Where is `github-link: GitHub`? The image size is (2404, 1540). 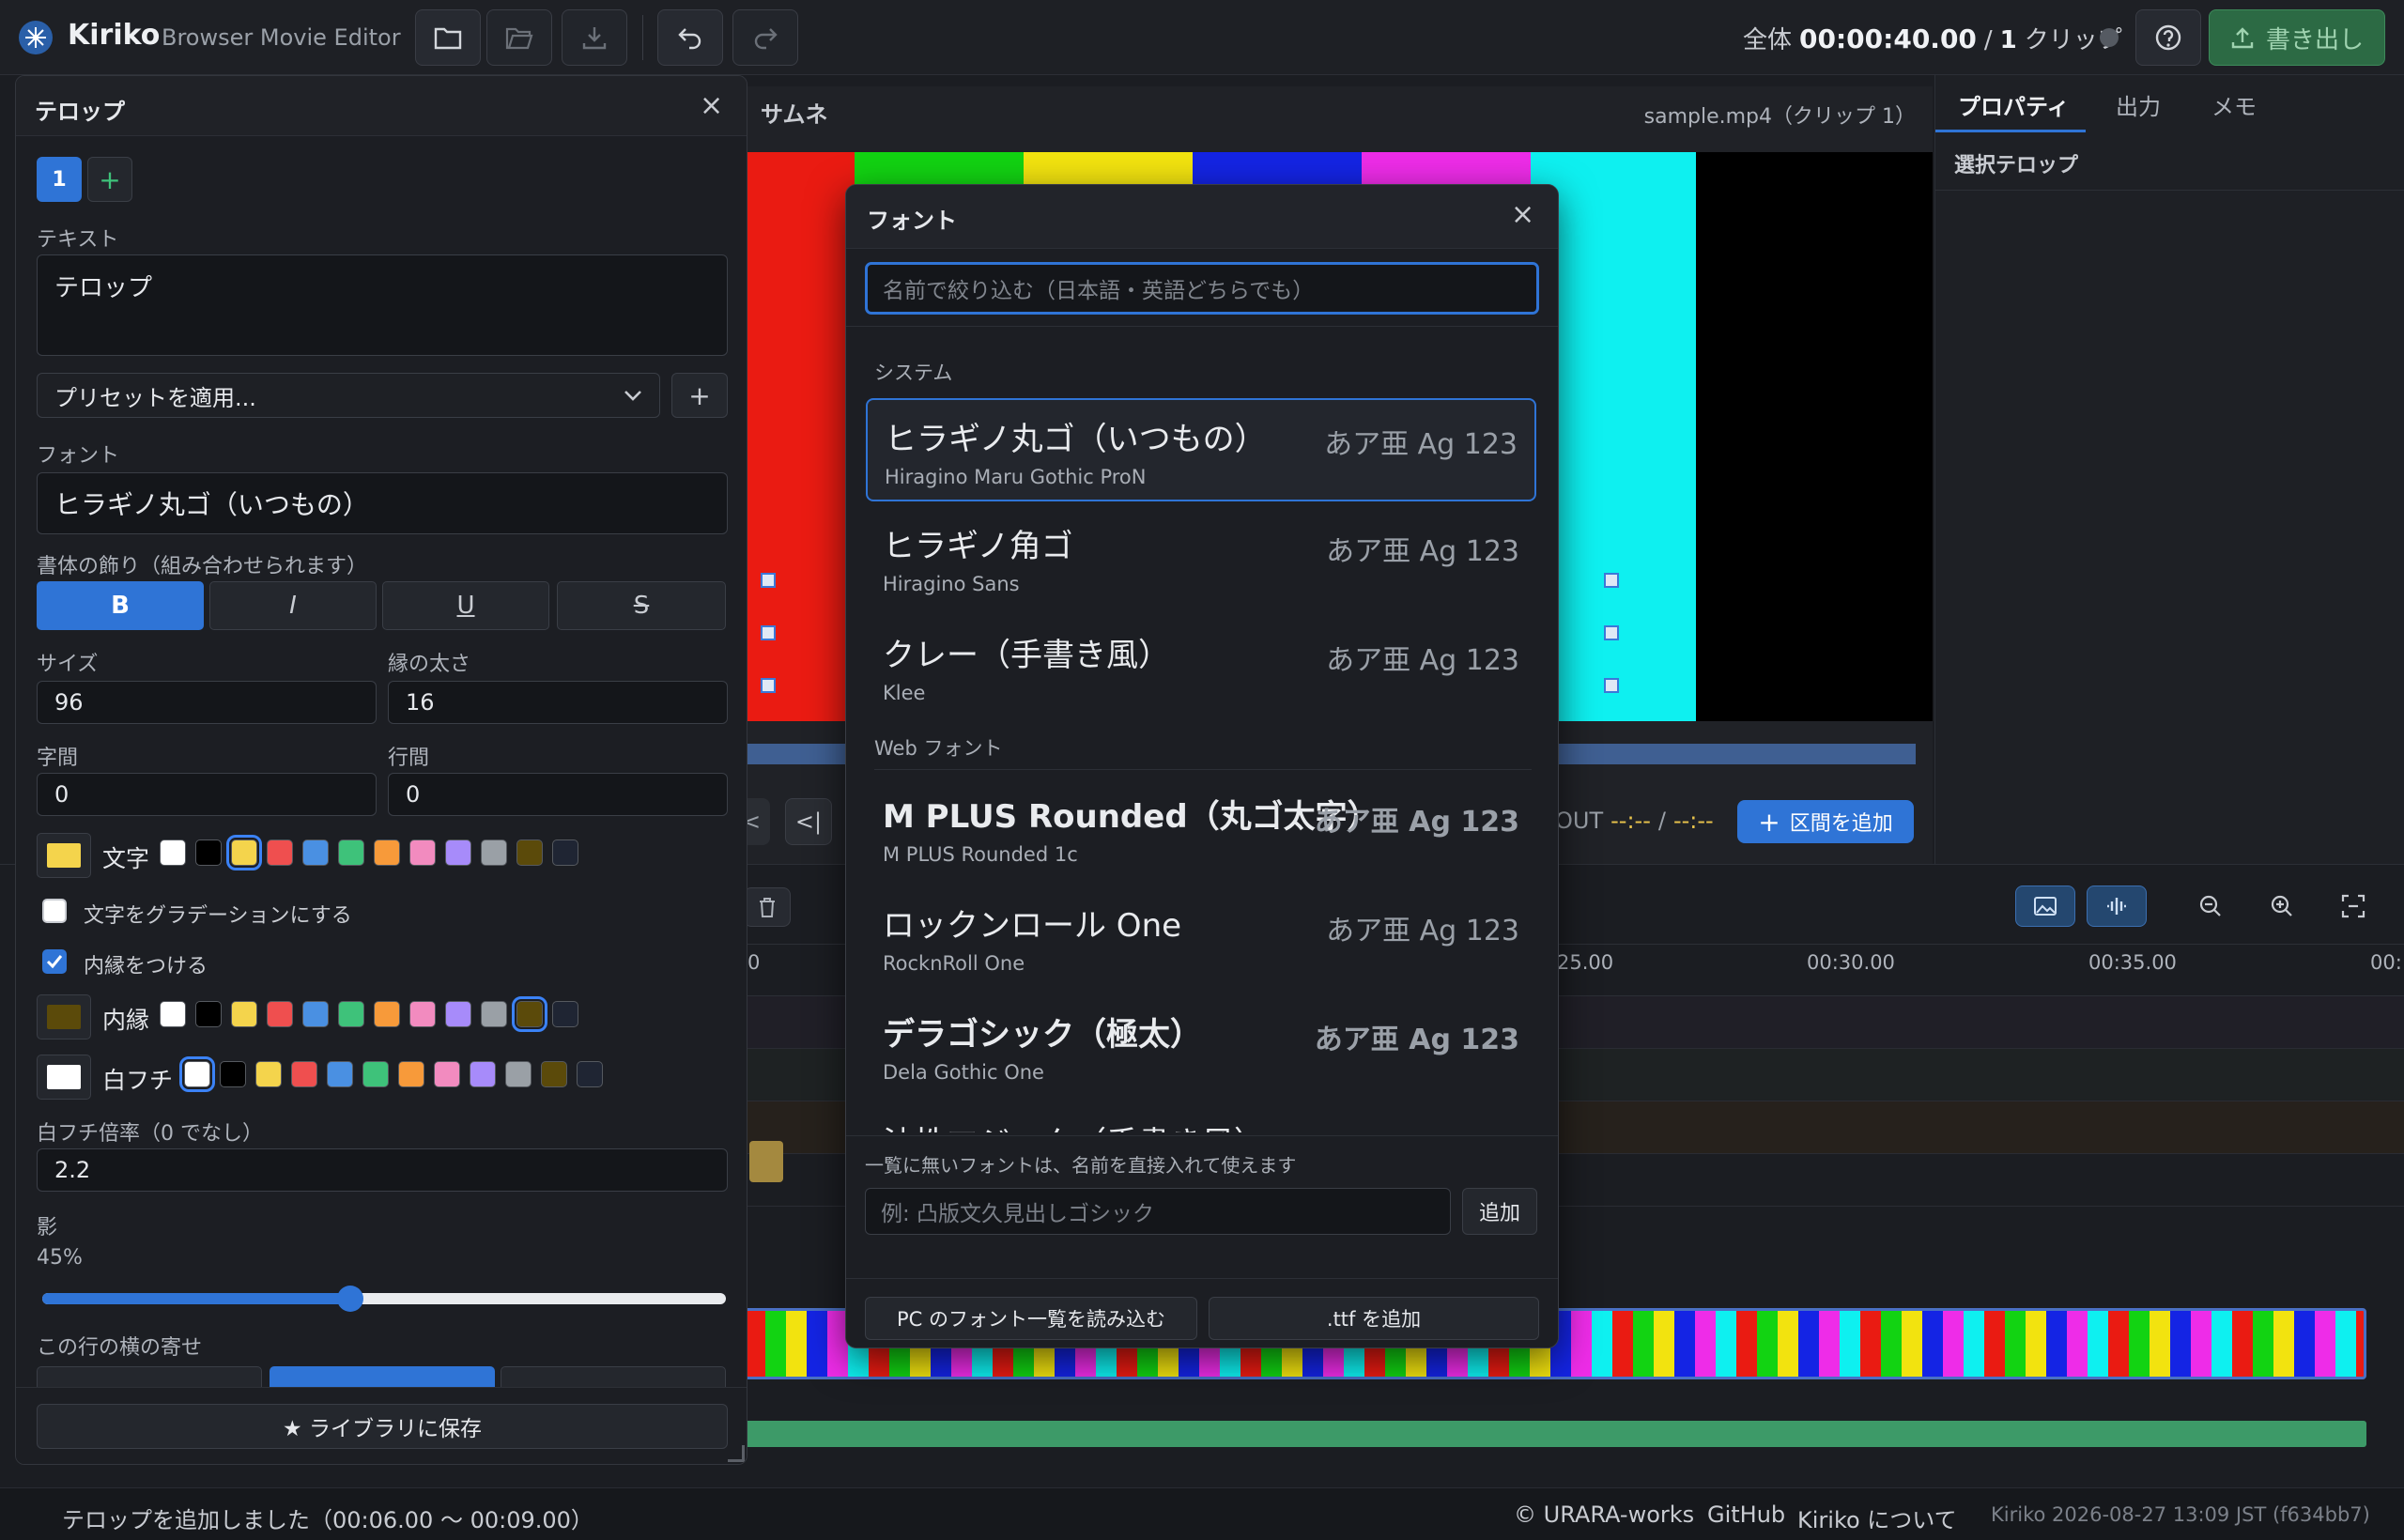
github-link: GitHub is located at coordinates (1746, 1515).